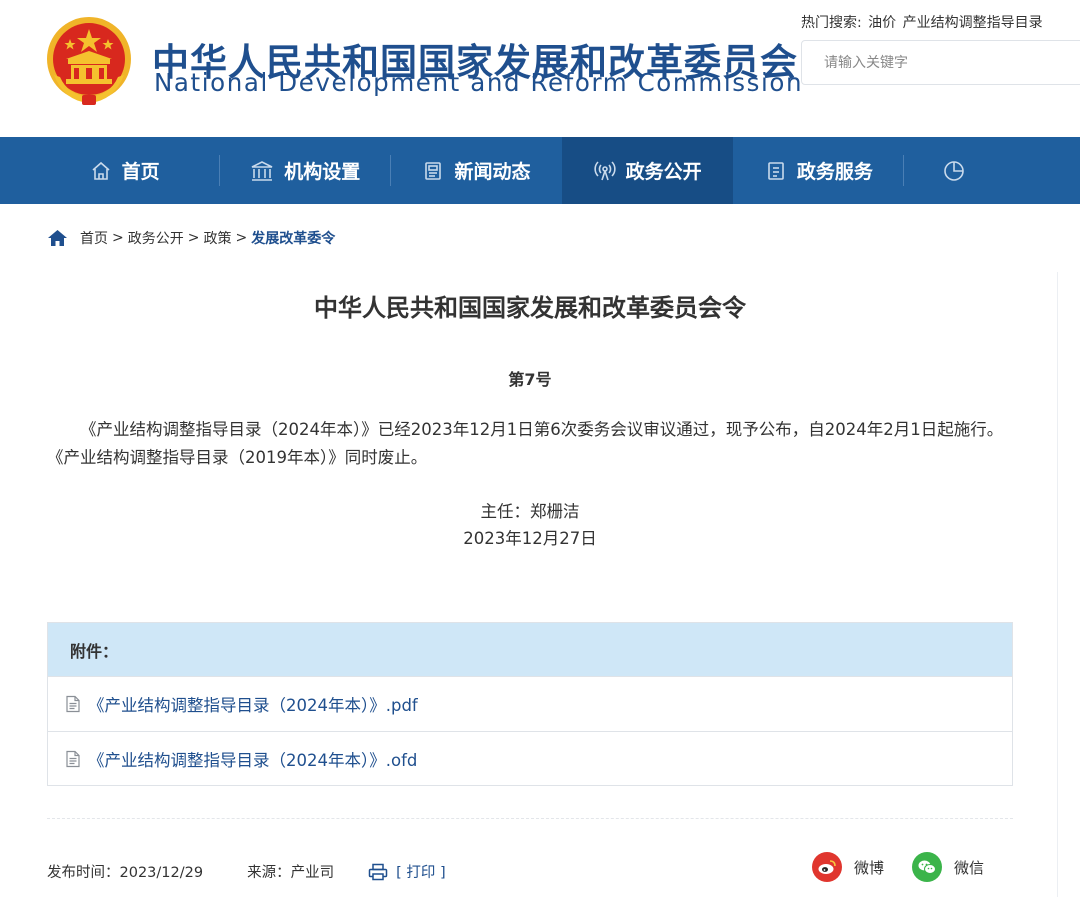 This screenshot has width=1080, height=897. What do you see at coordinates (378, 871) in the screenshot?
I see `printer-icon` at bounding box center [378, 871].